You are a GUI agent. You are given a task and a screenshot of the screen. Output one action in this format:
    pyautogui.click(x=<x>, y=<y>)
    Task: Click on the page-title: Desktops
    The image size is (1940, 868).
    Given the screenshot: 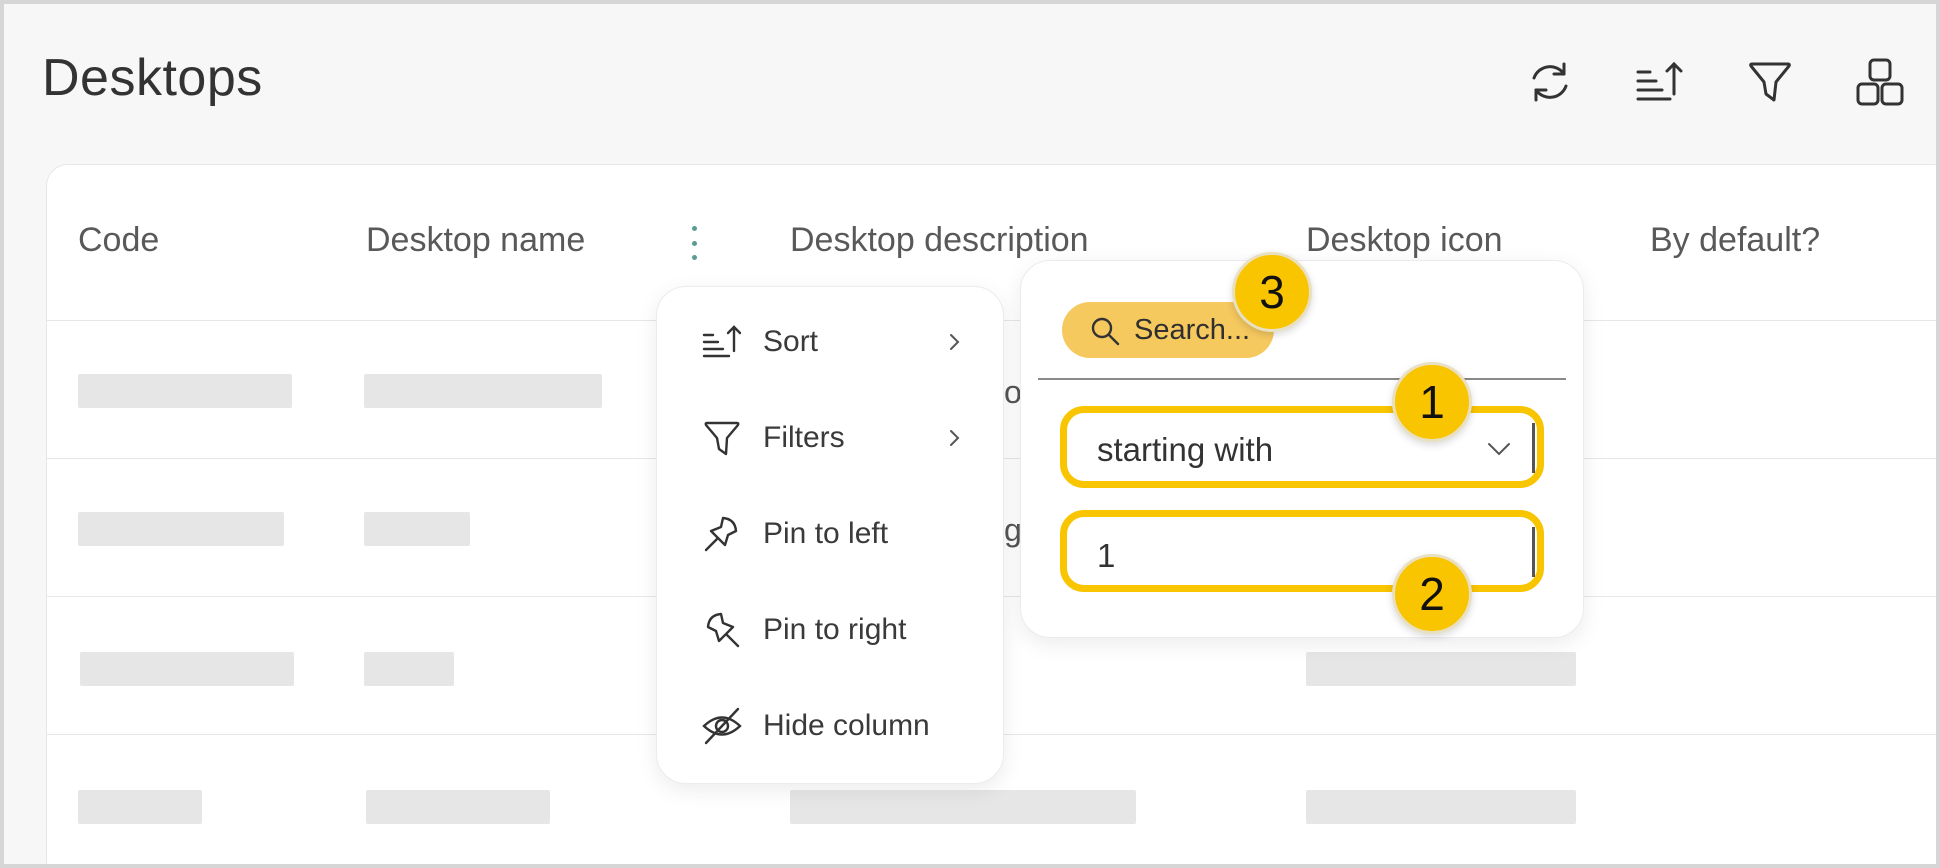 What is the action you would take?
    pyautogui.click(x=152, y=78)
    